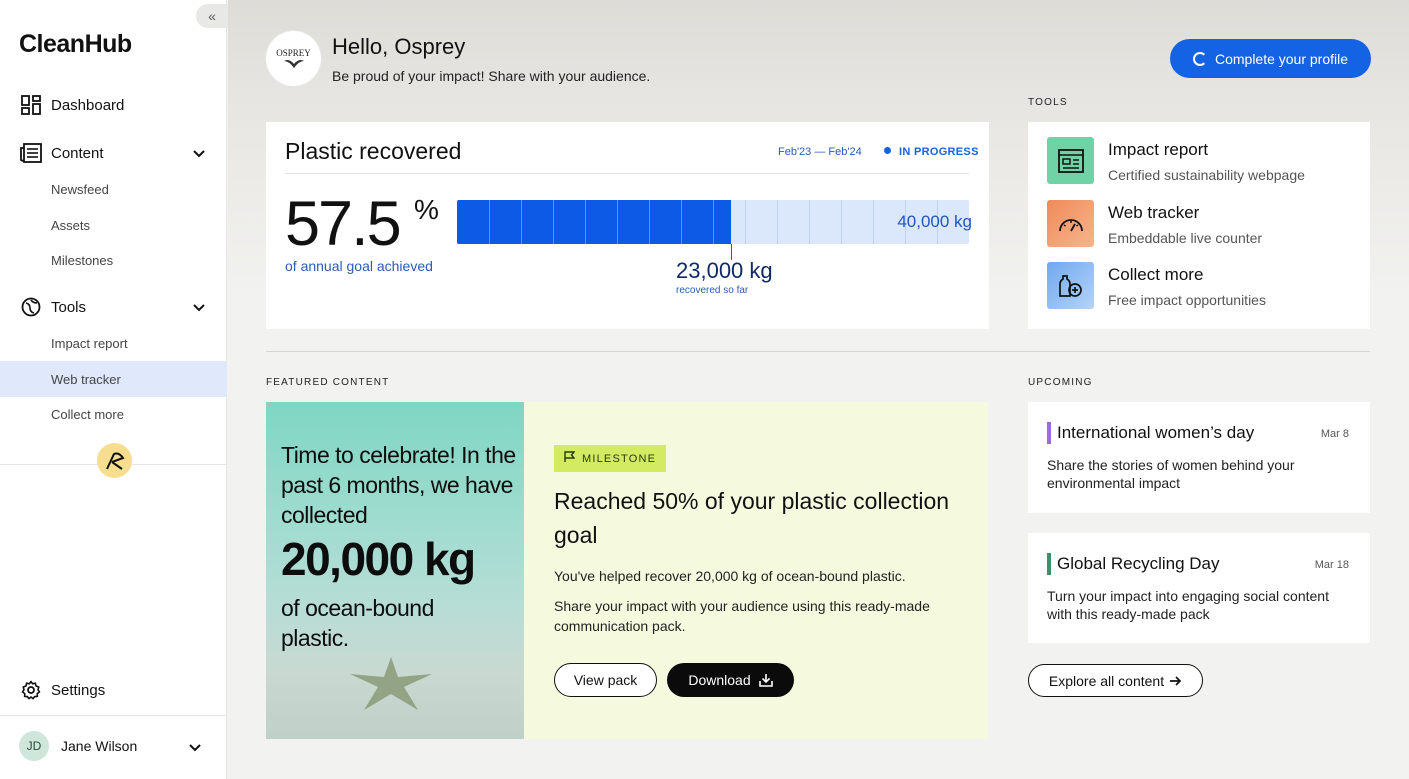 The image size is (1409, 779). I want to click on goal-value: 40,000 kg, so click(934, 221).